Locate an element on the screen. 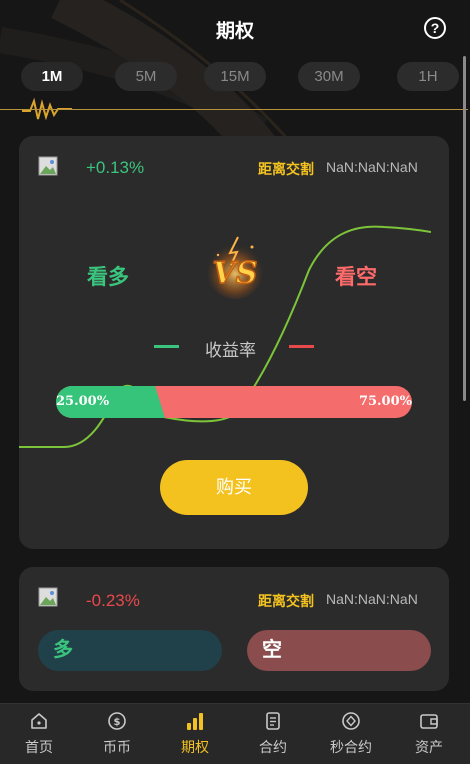 The width and height of the screenshot is (470, 764). tab-30m: 30M is located at coordinates (329, 76).